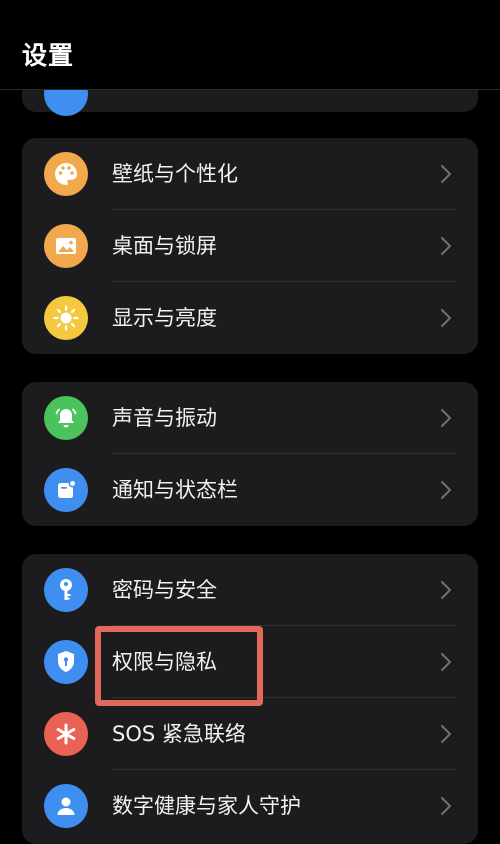  I want to click on settings-item-digital-wellbeing: 数字健康与家人守护, so click(250, 806).